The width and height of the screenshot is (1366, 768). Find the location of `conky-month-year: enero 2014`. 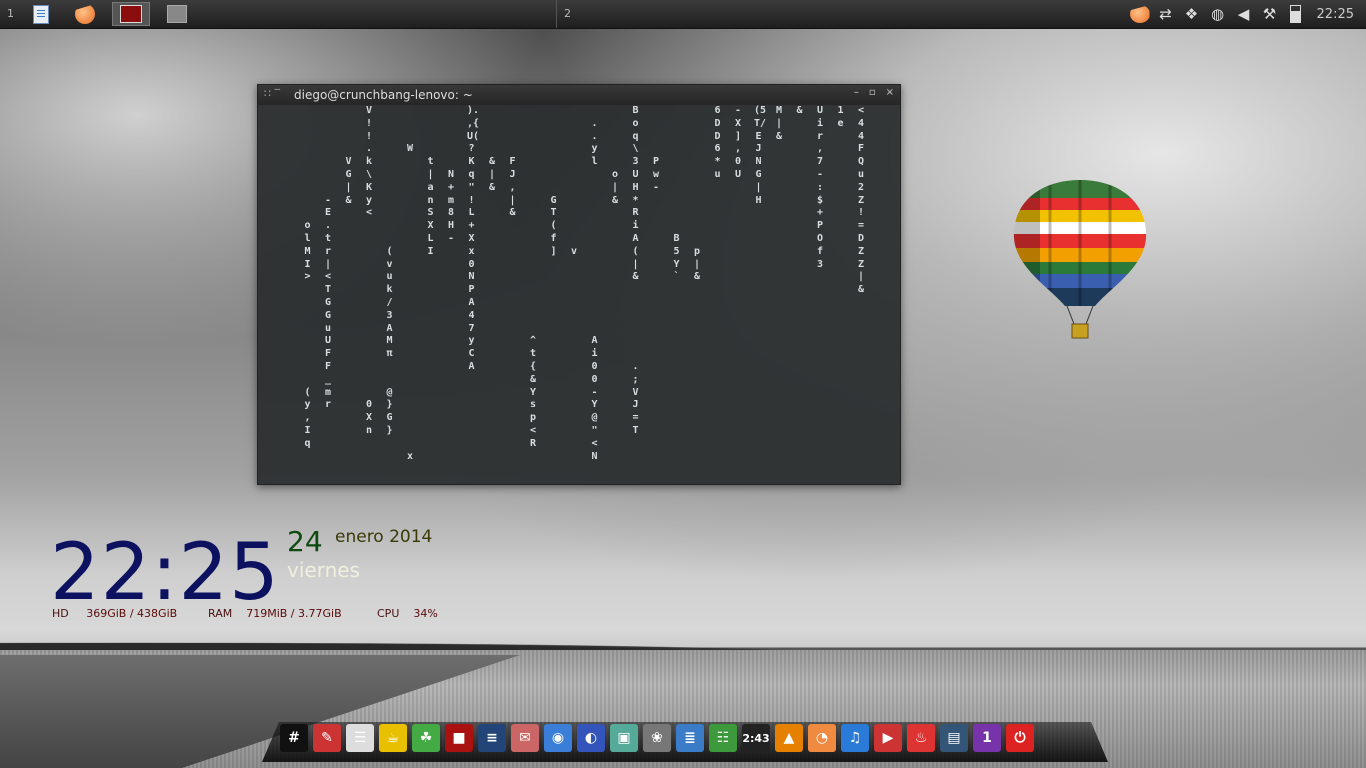

conky-month-year: enero 2014 is located at coordinates (384, 537).